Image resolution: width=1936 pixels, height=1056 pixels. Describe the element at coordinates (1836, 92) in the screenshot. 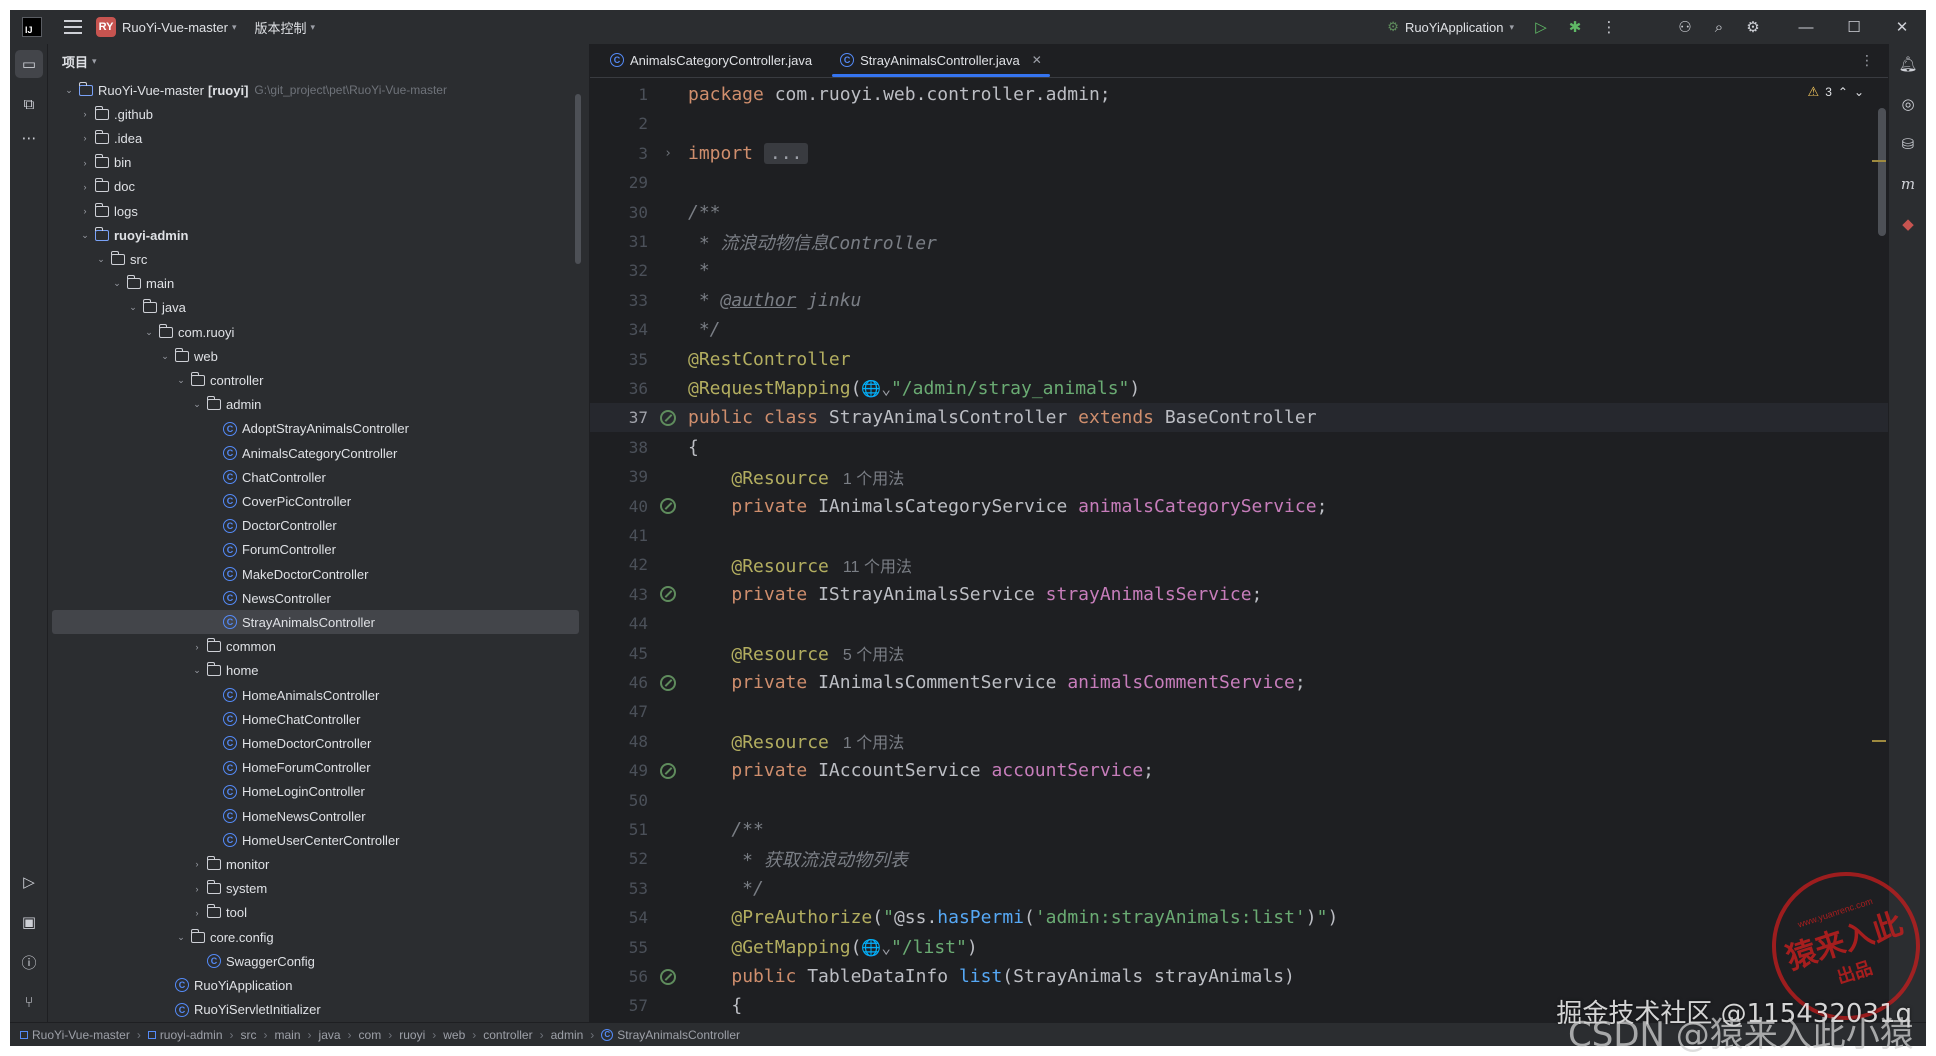

I see `inspection-widget: ⚠ 3 ⌃ ⌄` at that location.